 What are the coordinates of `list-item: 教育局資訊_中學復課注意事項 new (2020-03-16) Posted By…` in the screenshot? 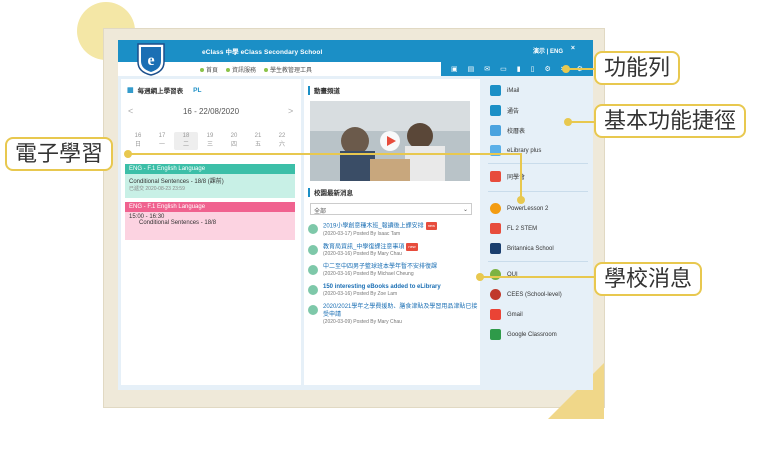 It's located at (393, 250).